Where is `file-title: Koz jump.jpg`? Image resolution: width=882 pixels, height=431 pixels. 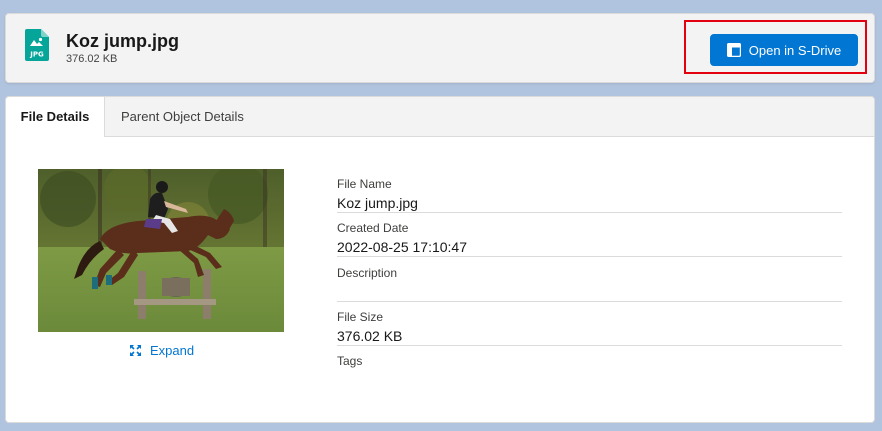
file-title: Koz jump.jpg is located at coordinates (122, 41).